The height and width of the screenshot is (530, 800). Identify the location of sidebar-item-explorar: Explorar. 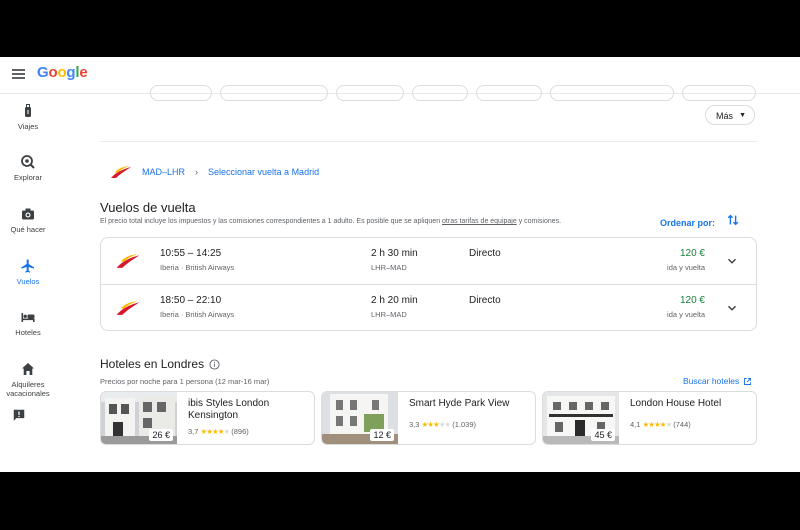
(28, 168).